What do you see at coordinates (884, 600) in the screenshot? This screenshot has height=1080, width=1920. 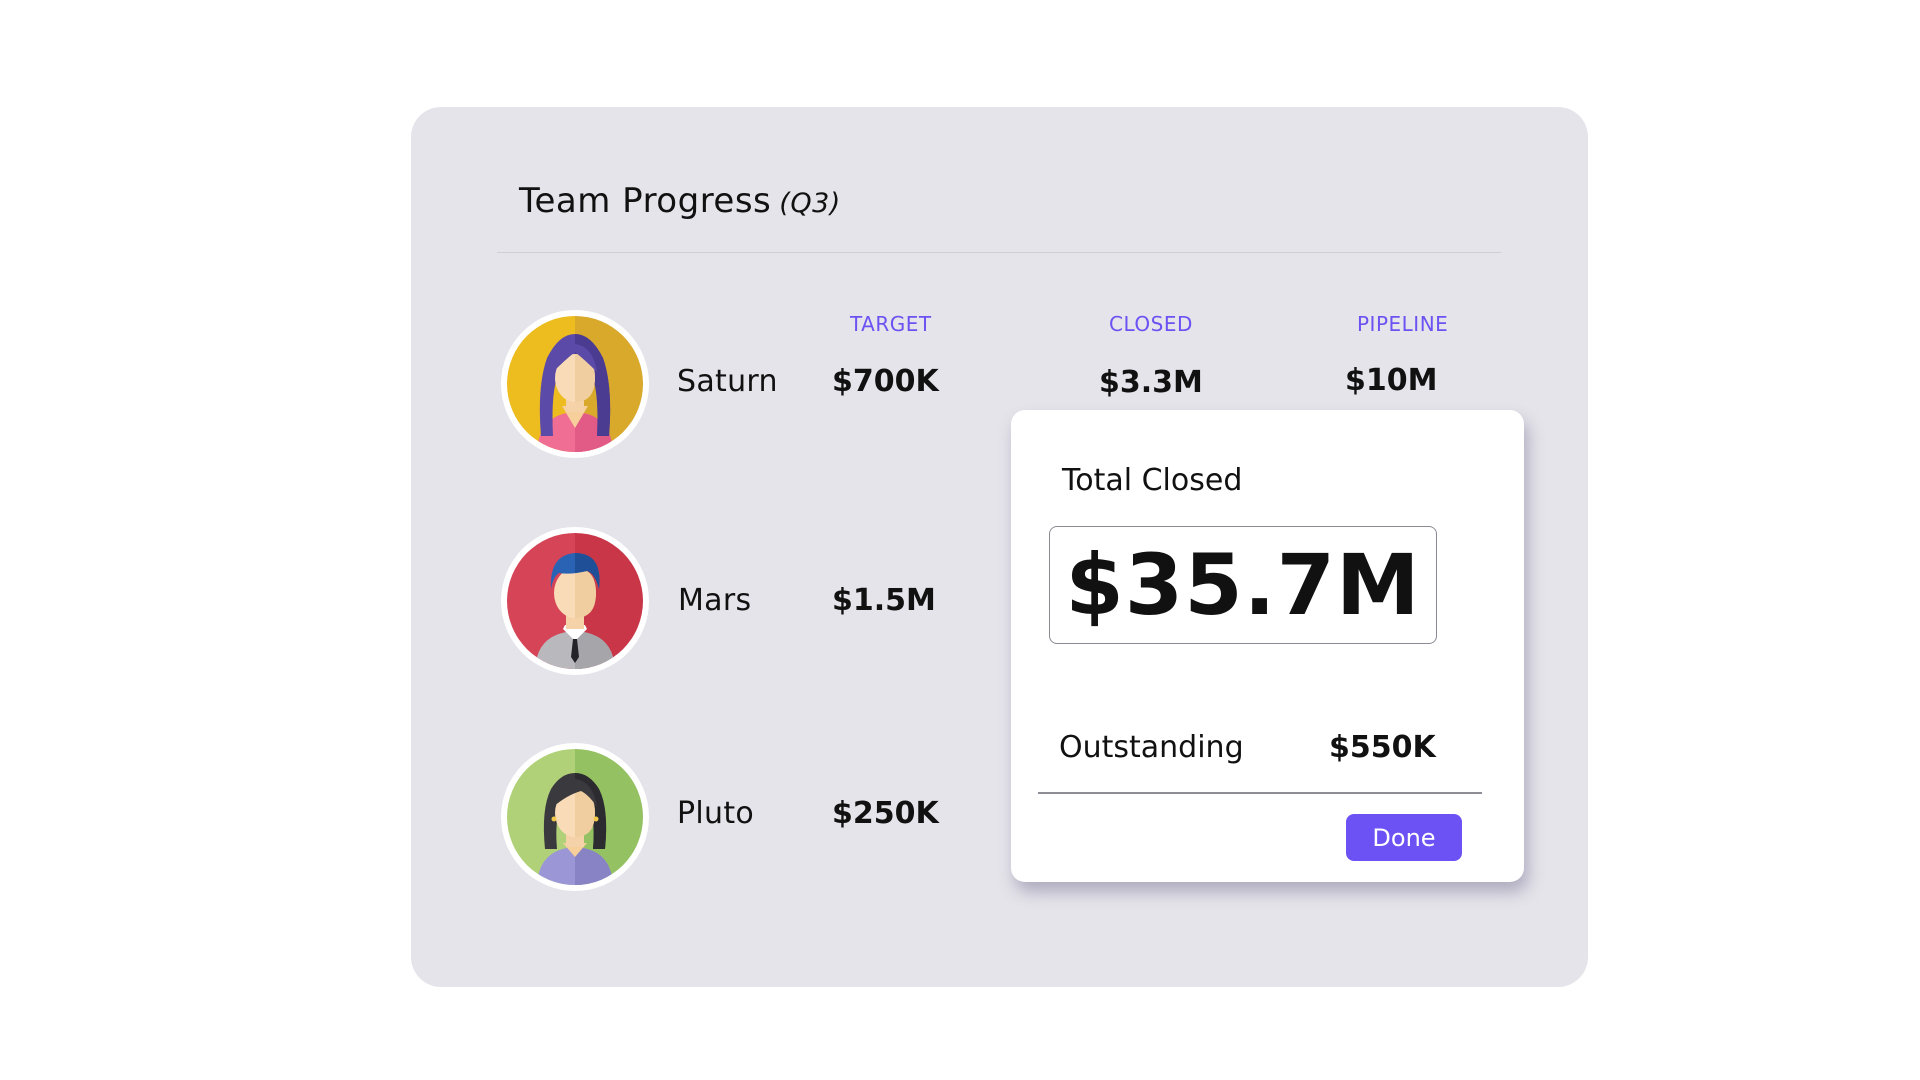 I see `target-value-mars: $1.5M` at bounding box center [884, 600].